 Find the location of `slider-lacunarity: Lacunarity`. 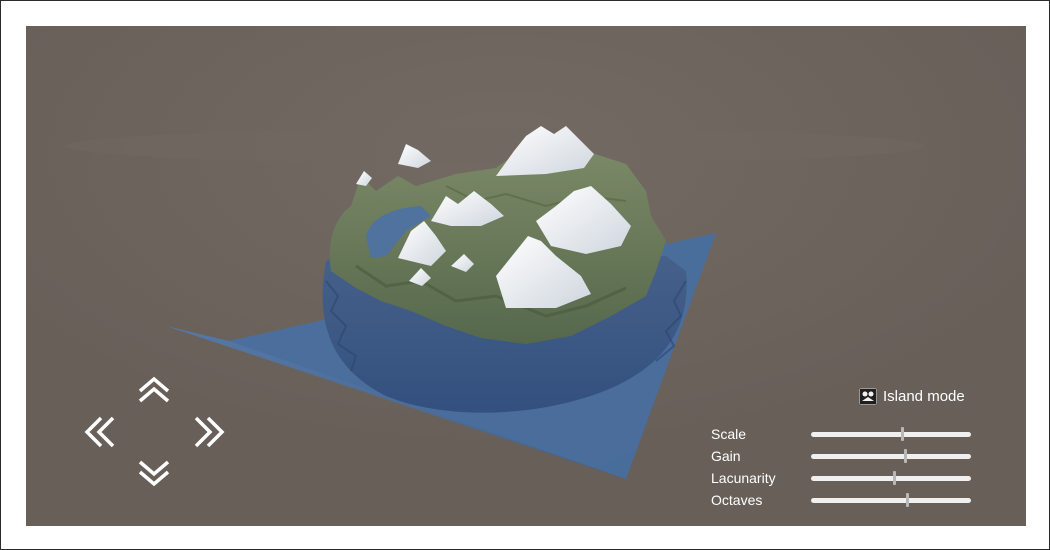

slider-lacunarity: Lacunarity is located at coordinates (846, 479).